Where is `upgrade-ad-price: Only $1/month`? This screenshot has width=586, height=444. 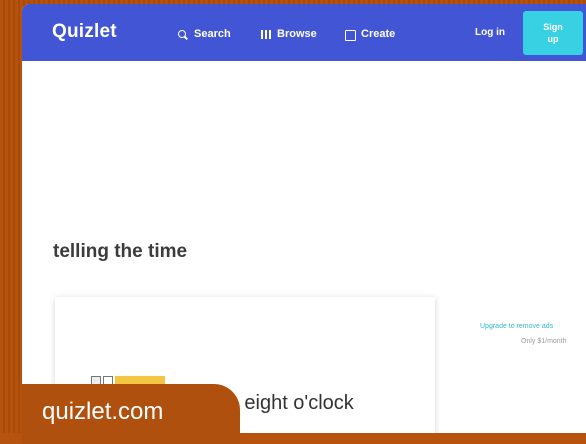
upgrade-ad-price: Only $1/month is located at coordinates (544, 341).